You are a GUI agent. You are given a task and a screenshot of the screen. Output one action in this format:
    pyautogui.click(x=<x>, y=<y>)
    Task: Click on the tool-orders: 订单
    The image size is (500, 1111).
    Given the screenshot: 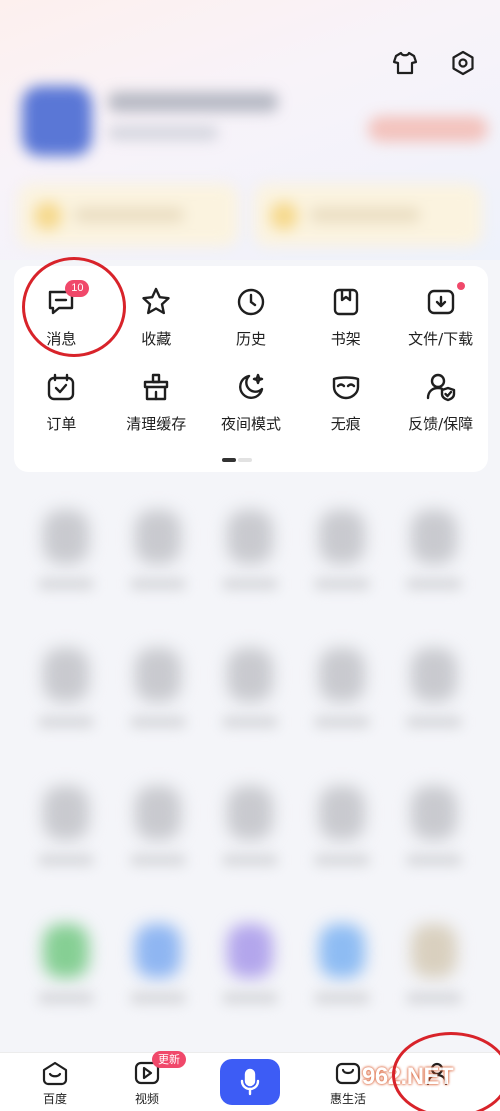 What is the action you would take?
    pyautogui.click(x=61, y=401)
    